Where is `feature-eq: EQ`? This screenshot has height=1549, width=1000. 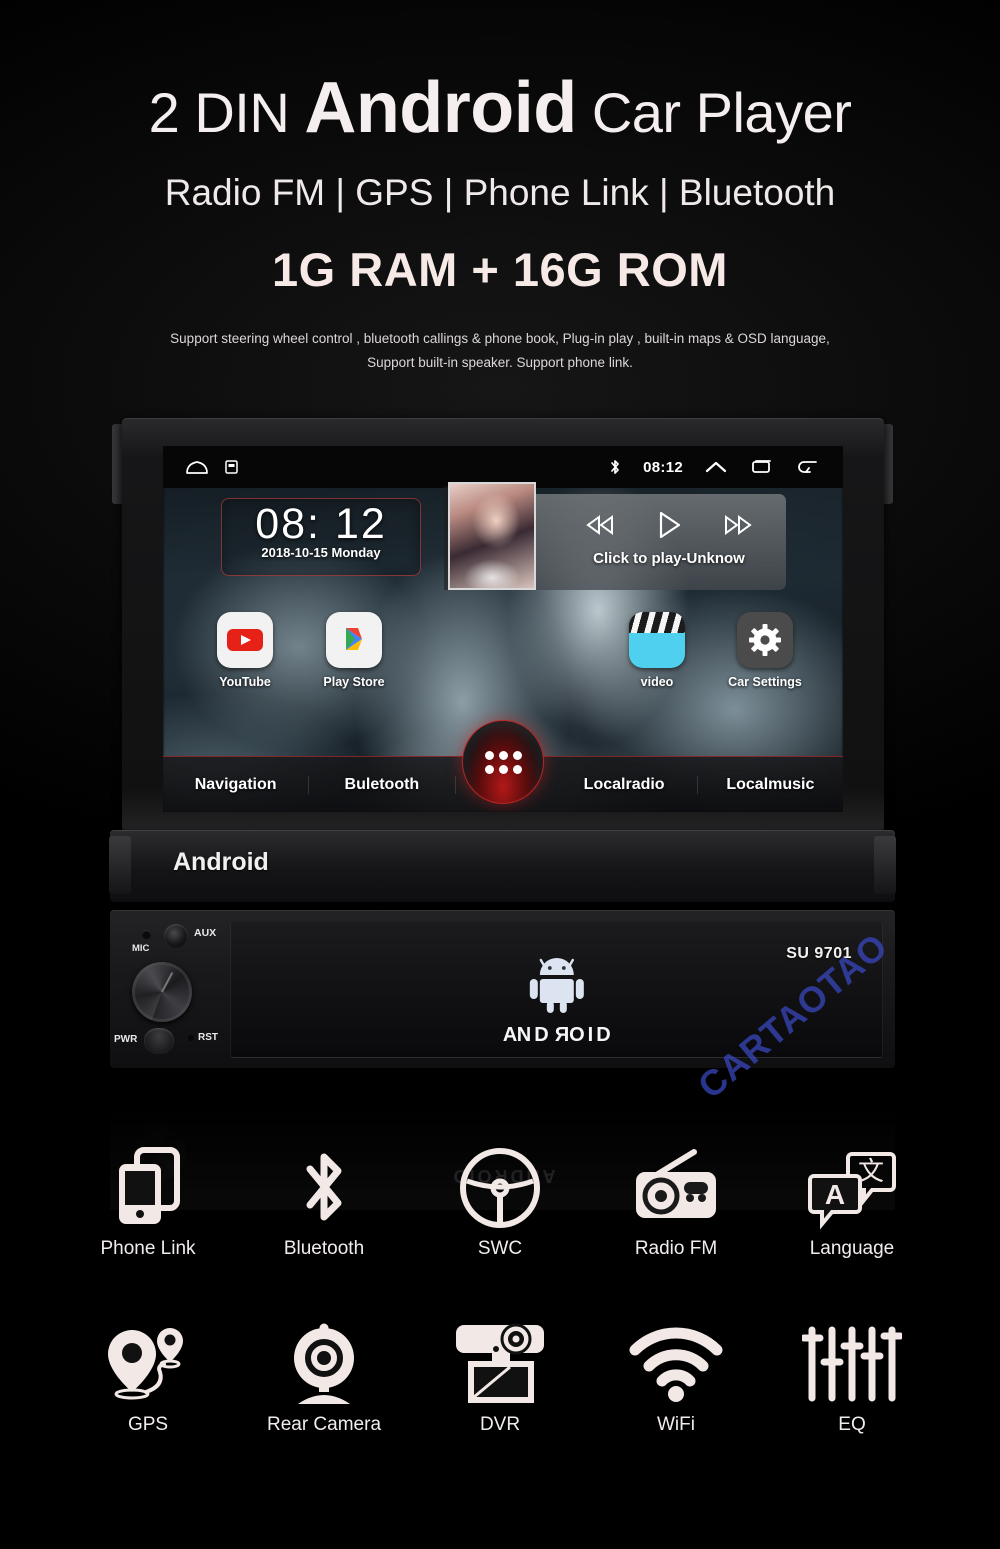 feature-eq: EQ is located at coordinates (852, 1376).